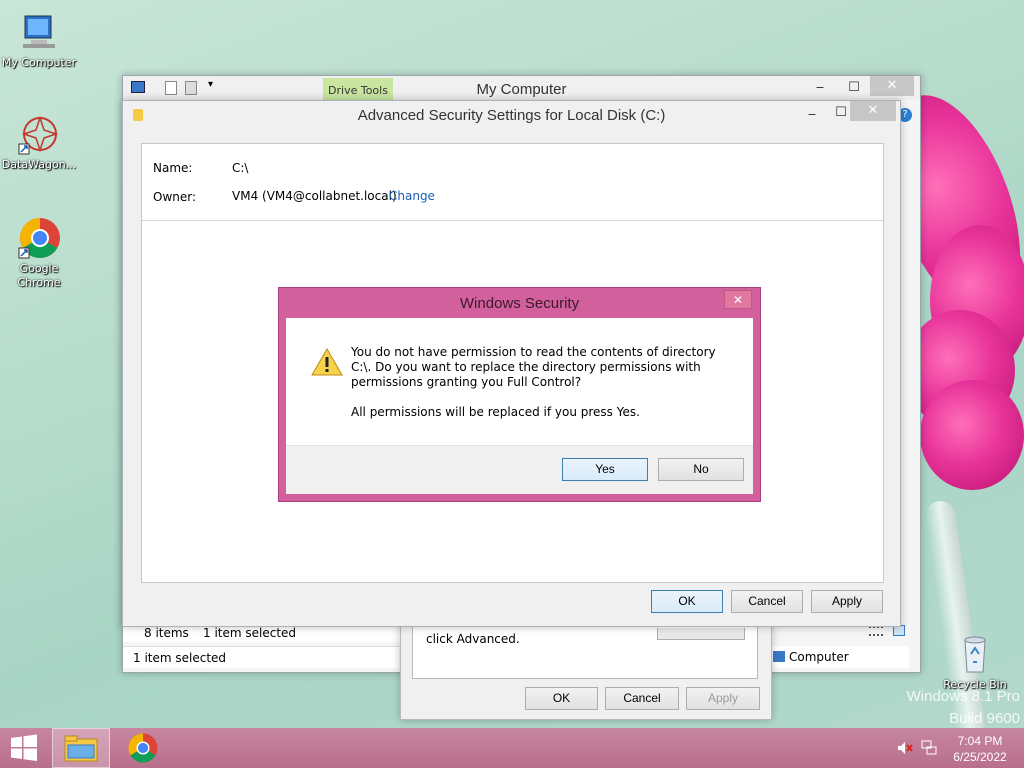 The image size is (1024, 768). What do you see at coordinates (166, 633) in the screenshot?
I see `status-item-count: 8 items` at bounding box center [166, 633].